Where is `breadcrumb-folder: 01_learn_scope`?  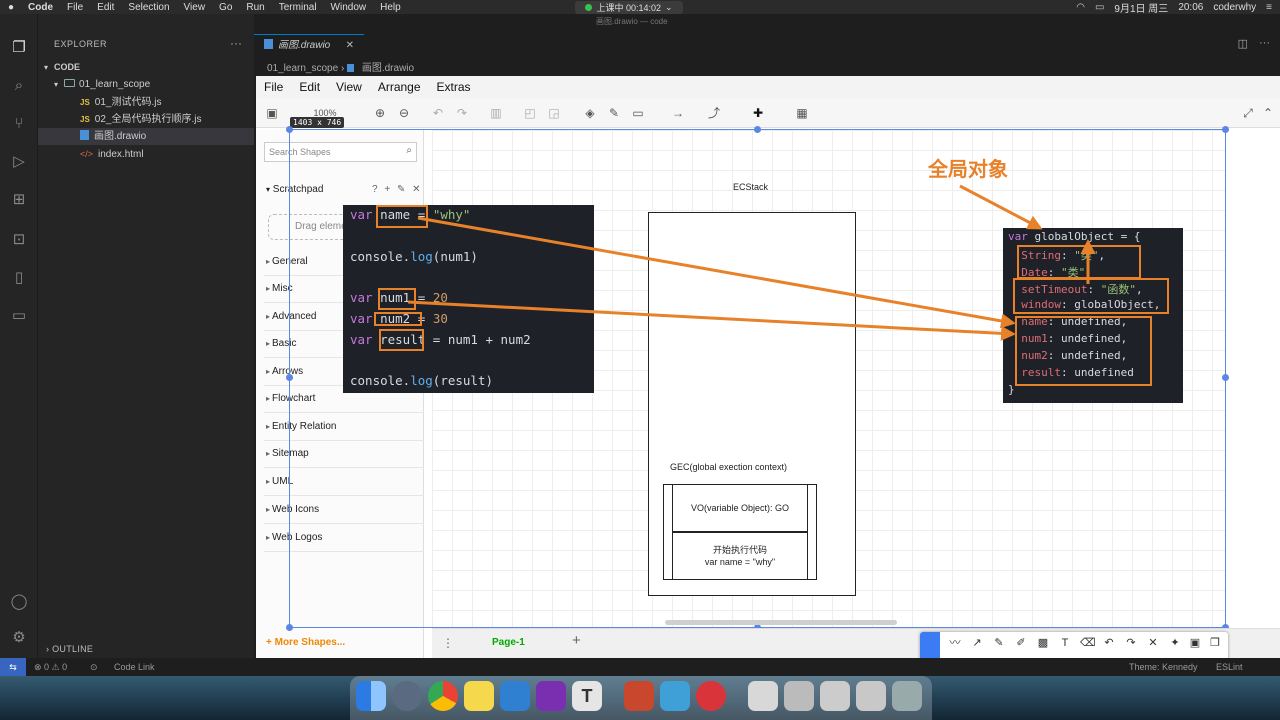
breadcrumb-folder: 01_learn_scope is located at coordinates (302, 68).